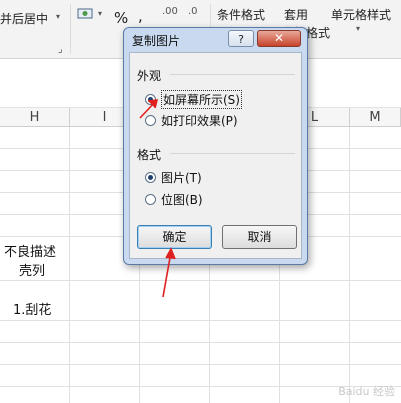 The width and height of the screenshot is (401, 403). What do you see at coordinates (366, 391) in the screenshot?
I see `watermark: Baidu 经验` at bounding box center [366, 391].